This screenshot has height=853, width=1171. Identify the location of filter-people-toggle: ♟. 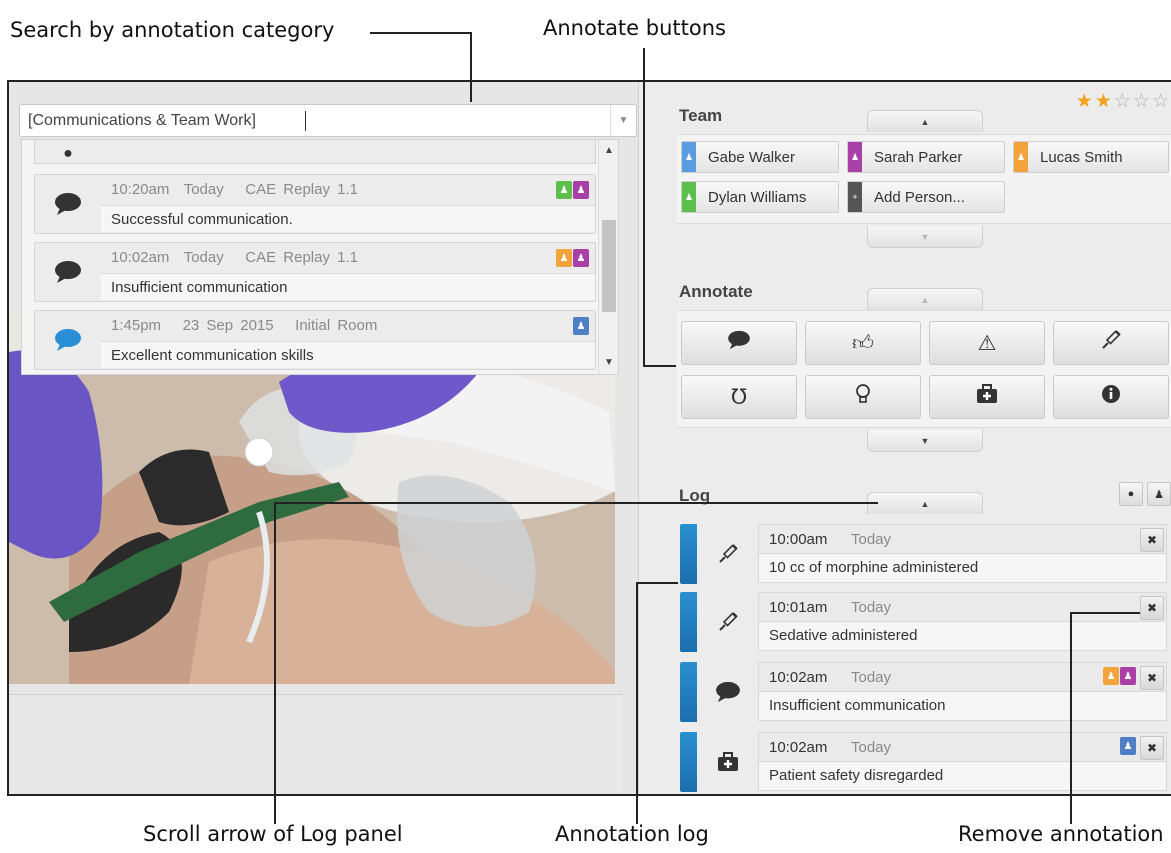
(1159, 494).